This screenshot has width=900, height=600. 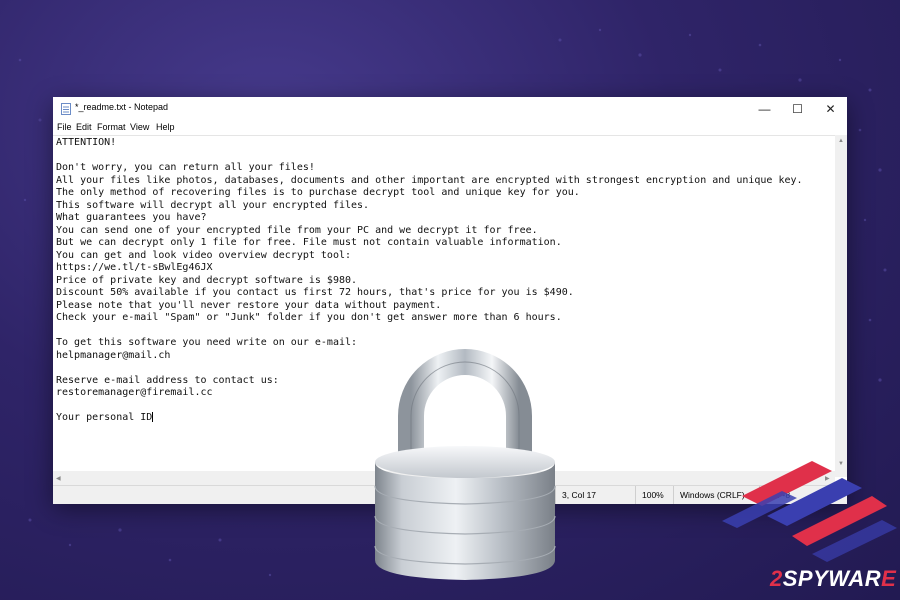 I want to click on padlock-icon, so click(x=465, y=464).